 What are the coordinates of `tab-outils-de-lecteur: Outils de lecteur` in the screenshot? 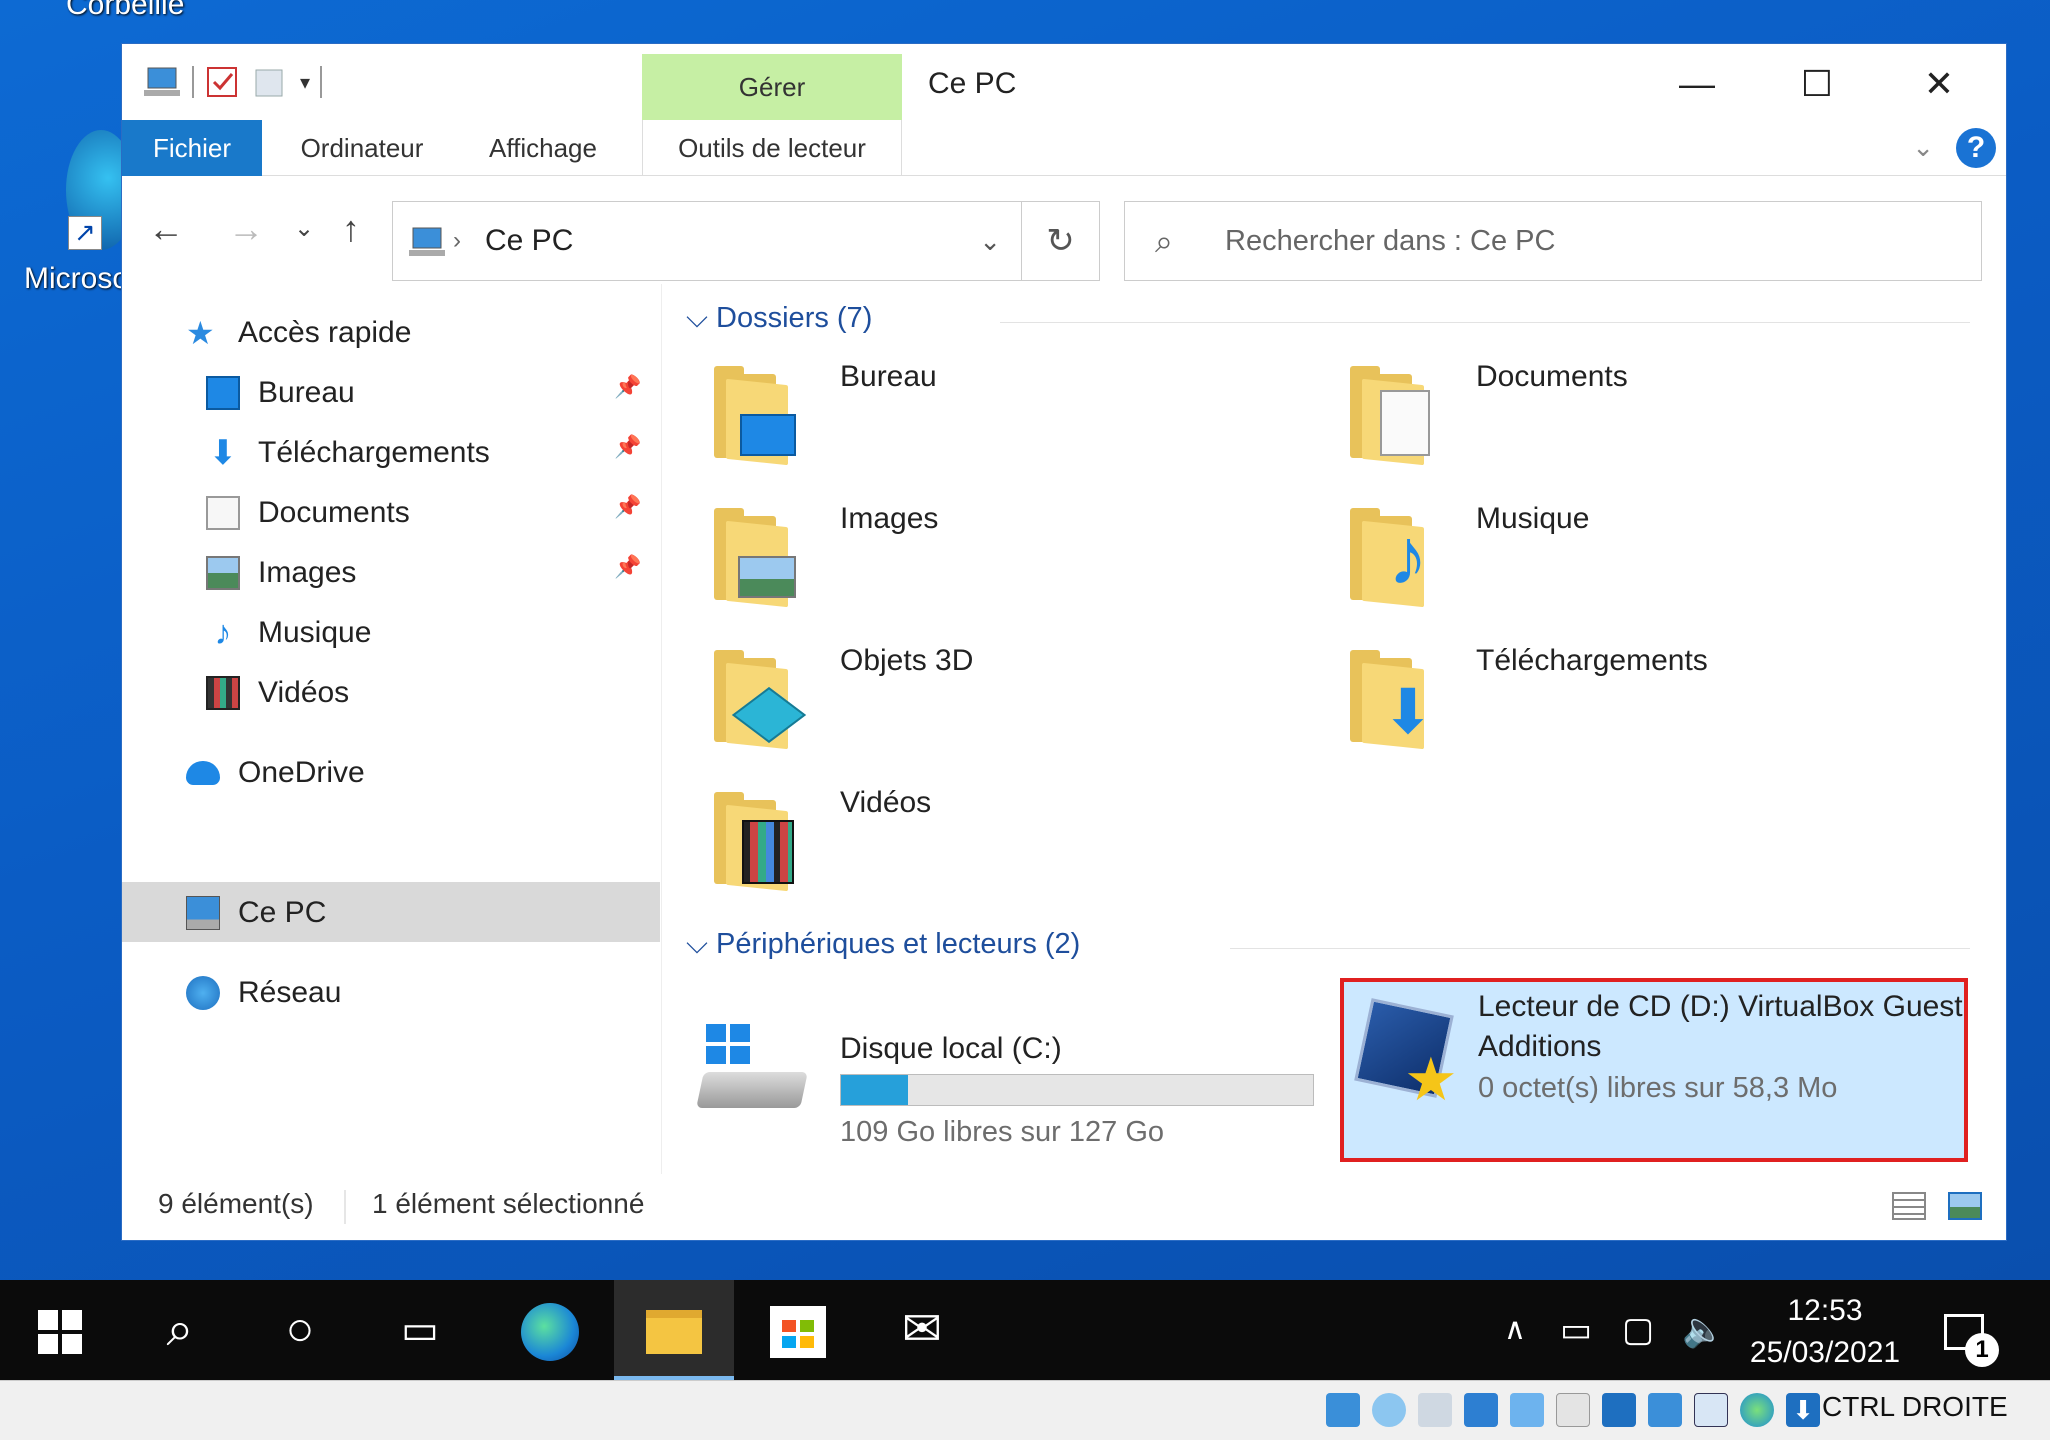 It's located at (772, 148).